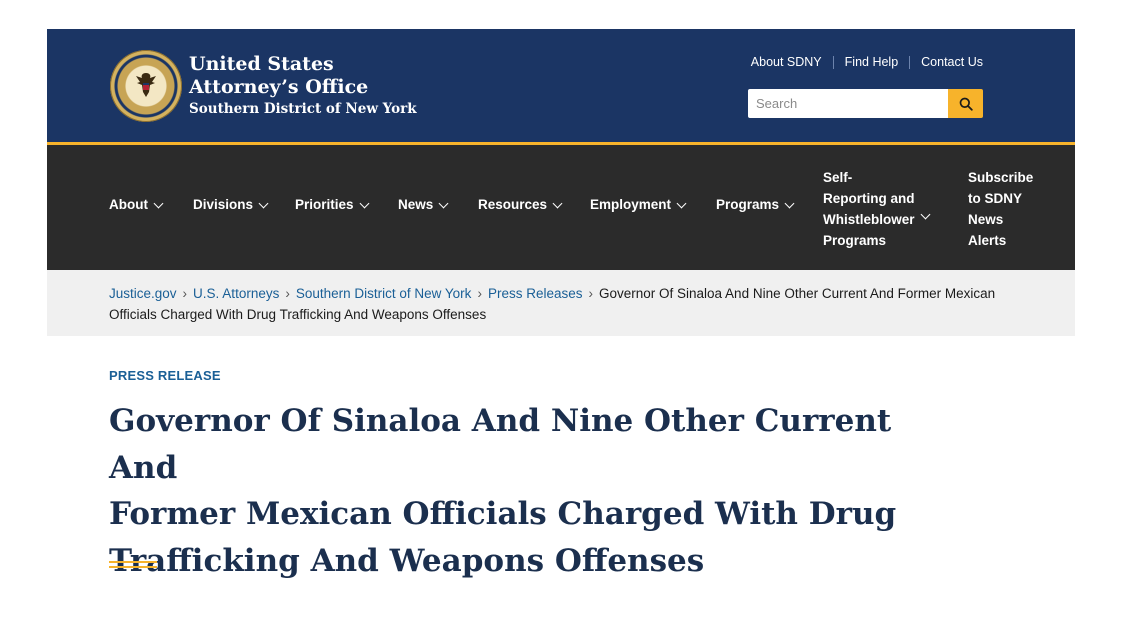 The width and height of the screenshot is (1122, 630). I want to click on headline-line: Trafficking And Weapons Offenses, so click(407, 560).